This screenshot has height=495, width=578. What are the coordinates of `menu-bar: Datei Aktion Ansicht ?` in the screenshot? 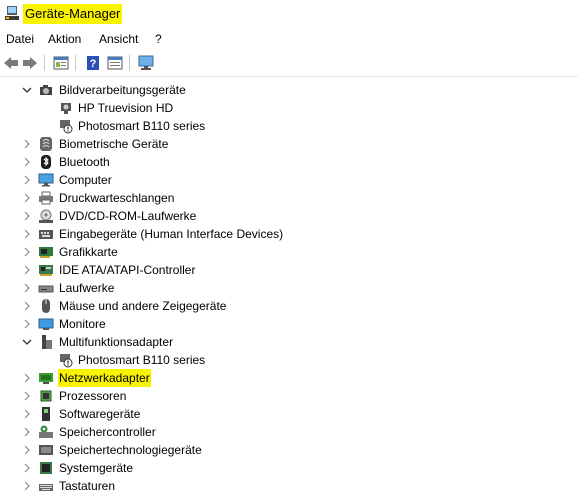 It's located at (289, 39).